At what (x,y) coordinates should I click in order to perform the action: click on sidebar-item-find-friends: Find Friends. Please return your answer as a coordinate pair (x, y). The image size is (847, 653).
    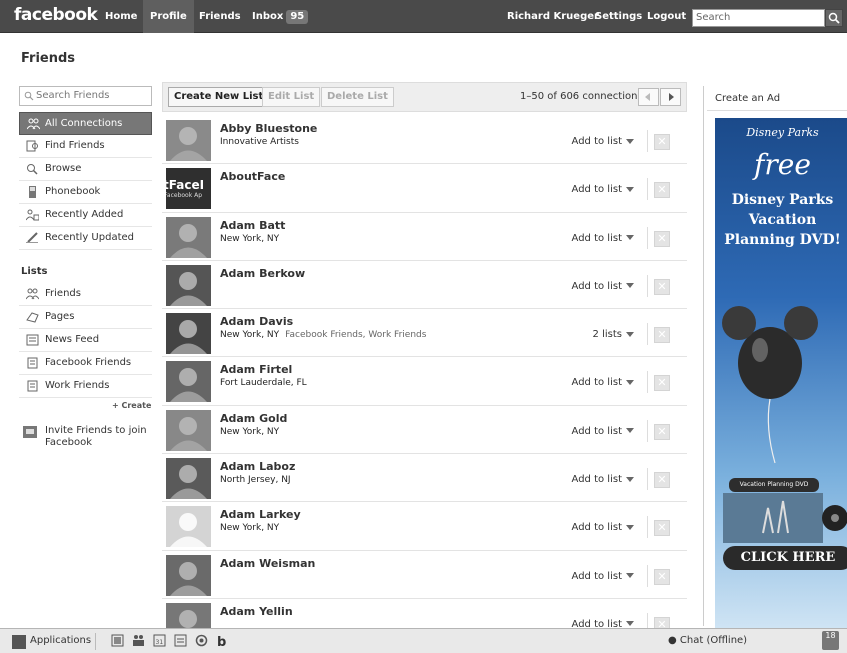
    Looking at the image, I should click on (85, 146).